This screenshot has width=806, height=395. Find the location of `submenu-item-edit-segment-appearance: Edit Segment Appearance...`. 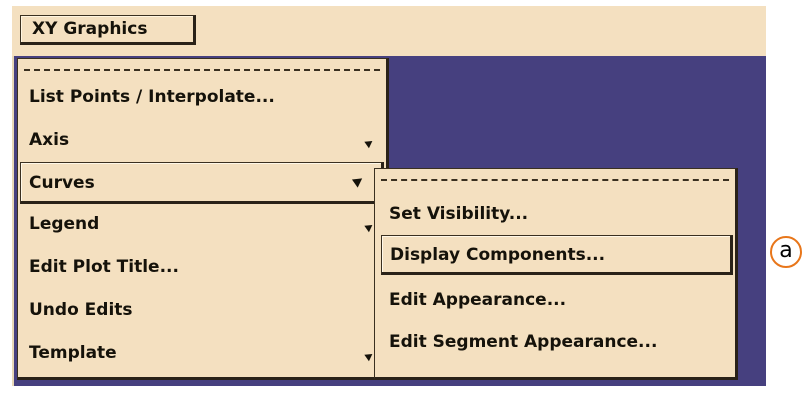

submenu-item-edit-segment-appearance: Edit Segment Appearance... is located at coordinates (523, 342).